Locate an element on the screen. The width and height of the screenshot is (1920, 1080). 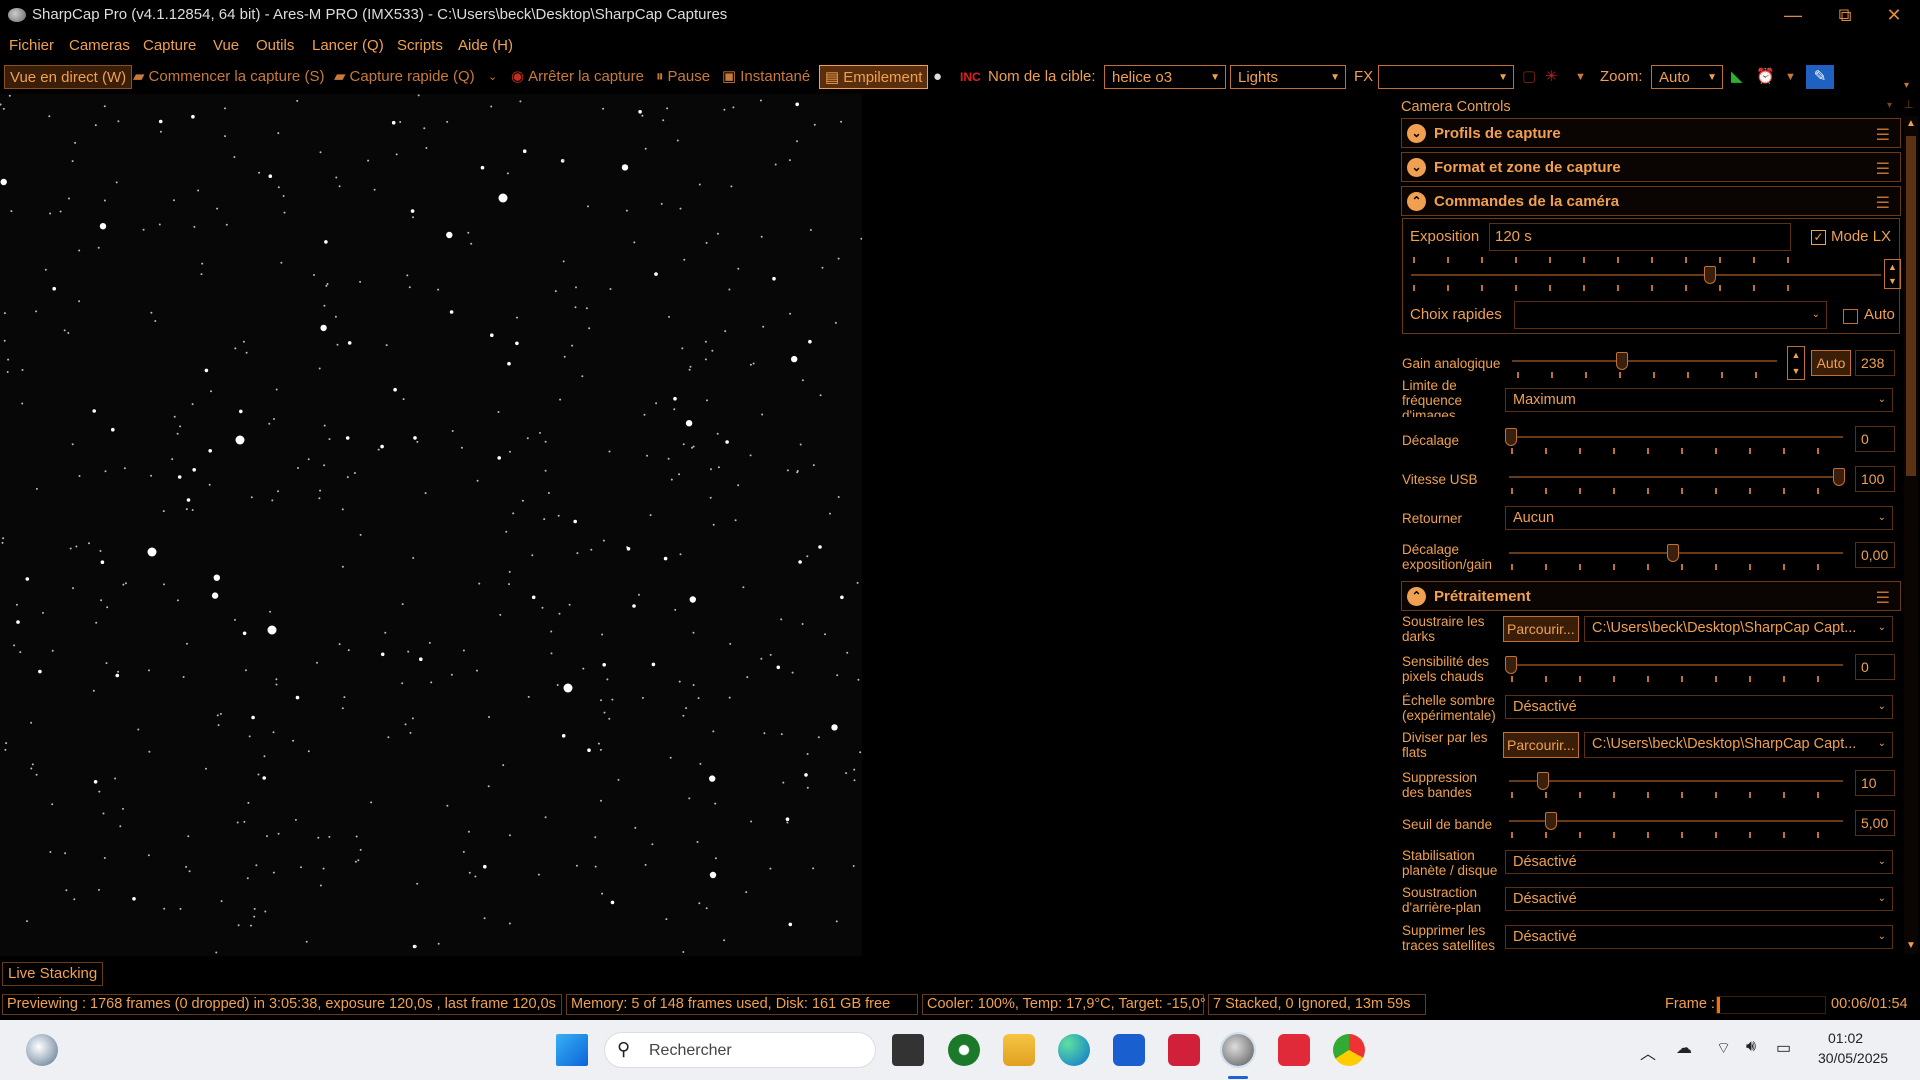
weather-widget-icon is located at coordinates (42, 1050).